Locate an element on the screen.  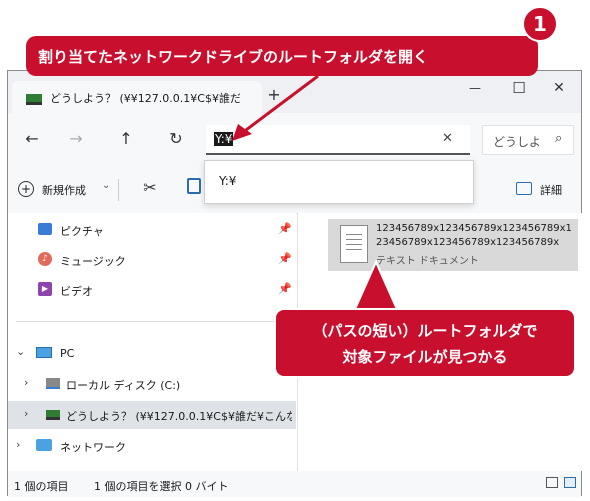
new-tab-button: + is located at coordinates (274, 94).